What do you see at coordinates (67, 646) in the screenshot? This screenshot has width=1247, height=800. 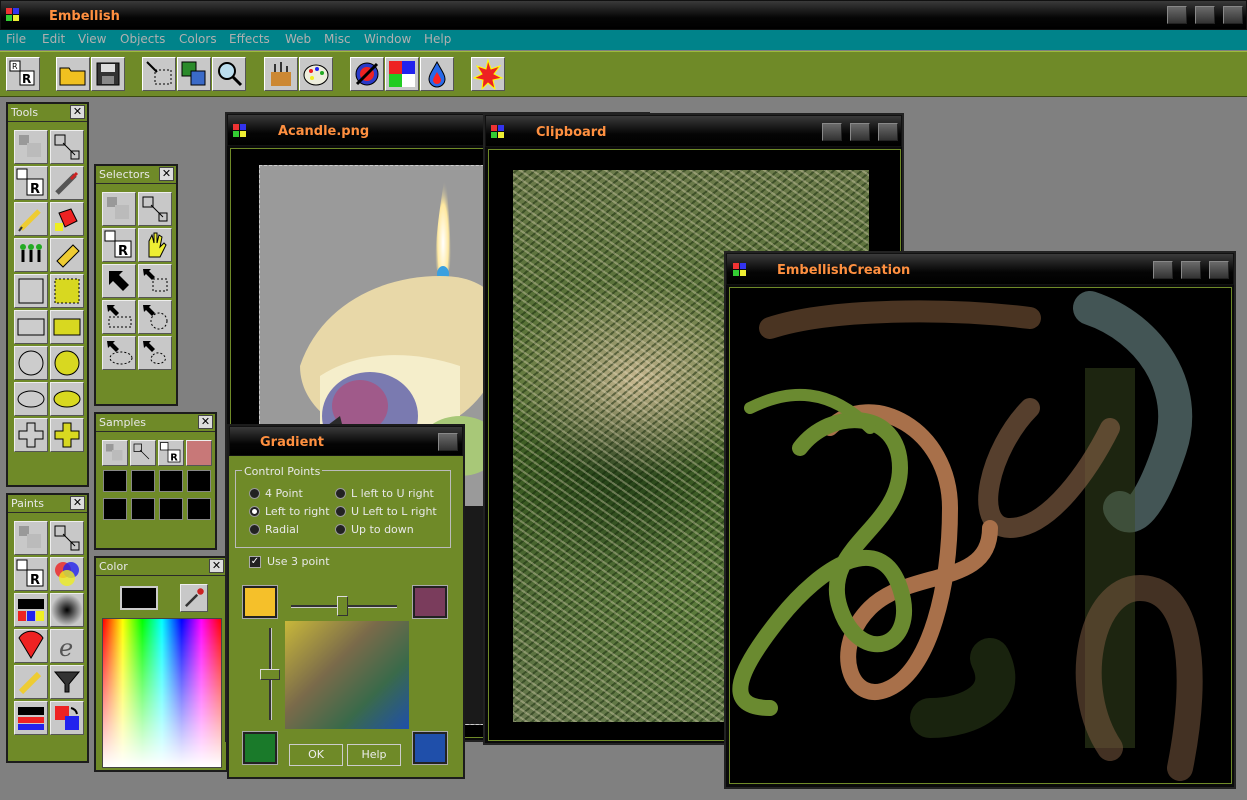 I see `letter-e-icon: e` at bounding box center [67, 646].